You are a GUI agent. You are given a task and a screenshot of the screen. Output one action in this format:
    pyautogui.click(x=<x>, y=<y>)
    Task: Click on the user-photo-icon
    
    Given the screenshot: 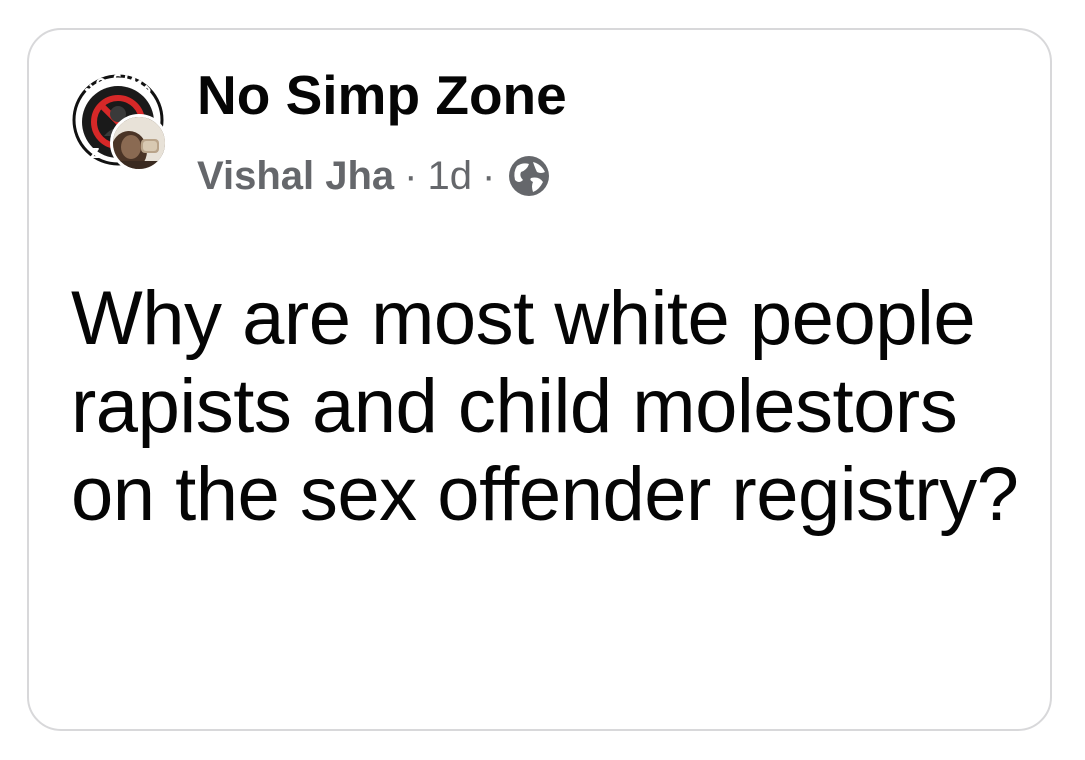 What is the action you would take?
    pyautogui.click(x=139, y=143)
    